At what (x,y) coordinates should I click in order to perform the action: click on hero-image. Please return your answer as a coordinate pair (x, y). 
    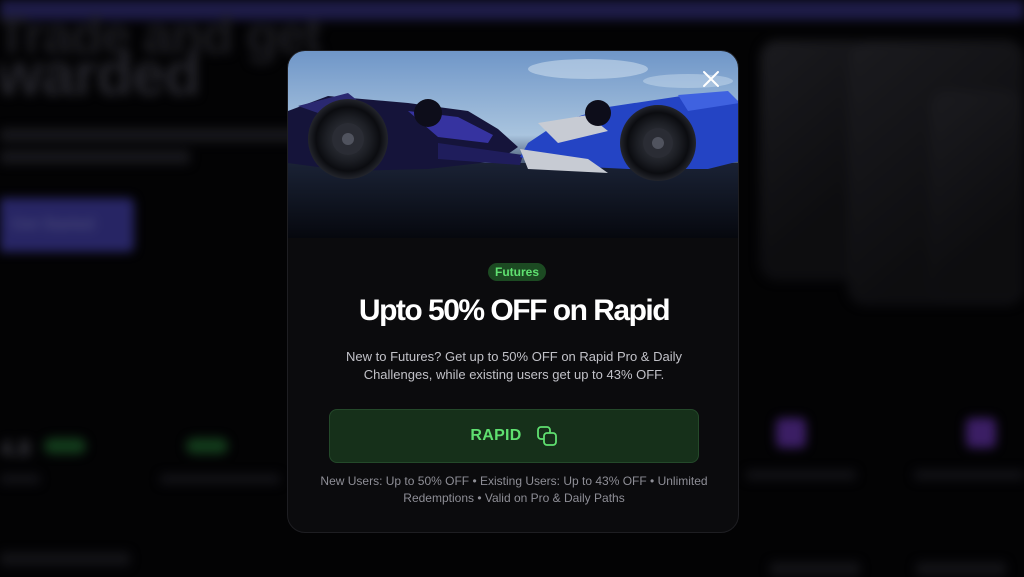
    Looking at the image, I should click on (513, 144).